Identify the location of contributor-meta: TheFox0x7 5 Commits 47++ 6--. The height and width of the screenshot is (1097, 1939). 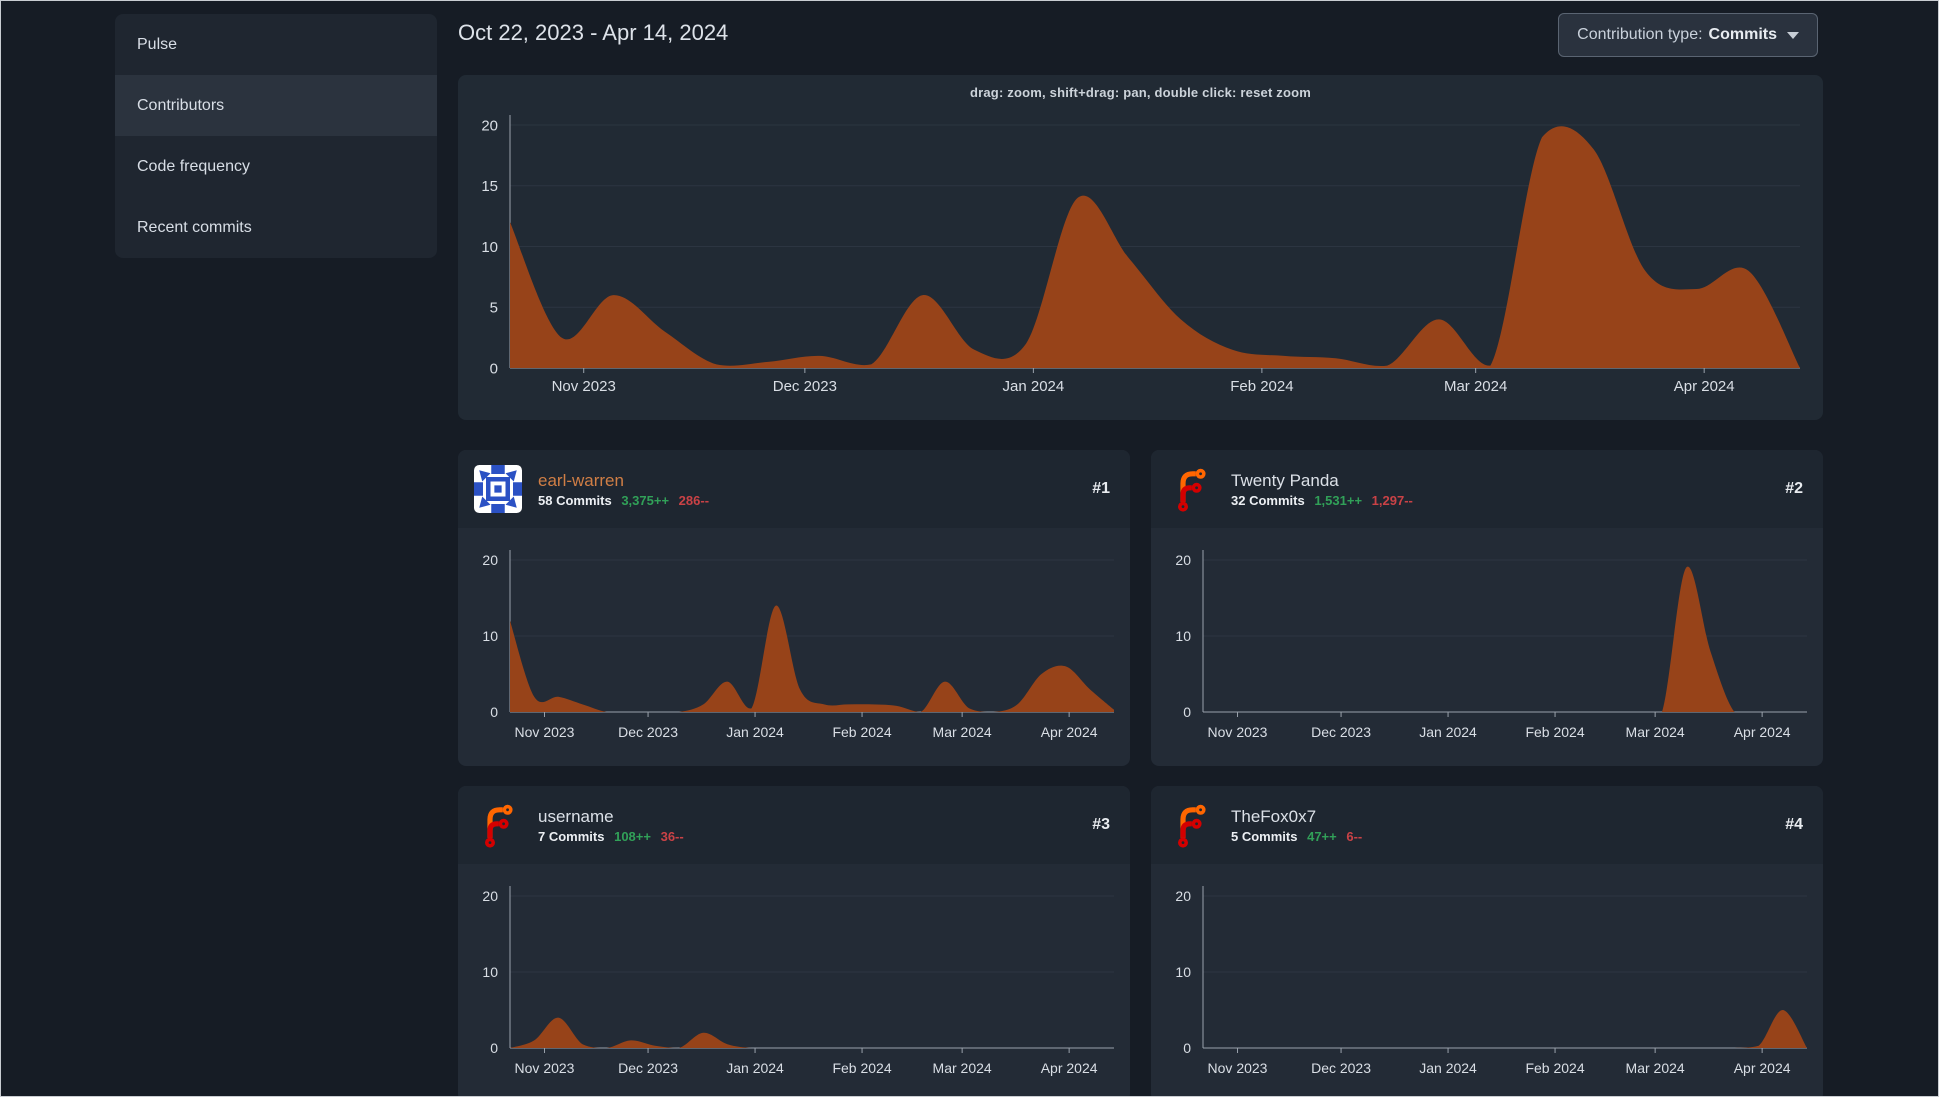
(1296, 825).